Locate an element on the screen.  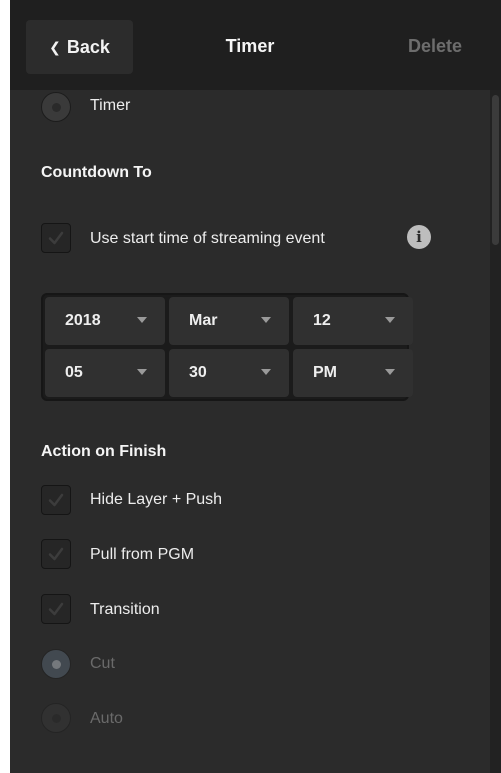
transition-checkbox is located at coordinates (56, 609).